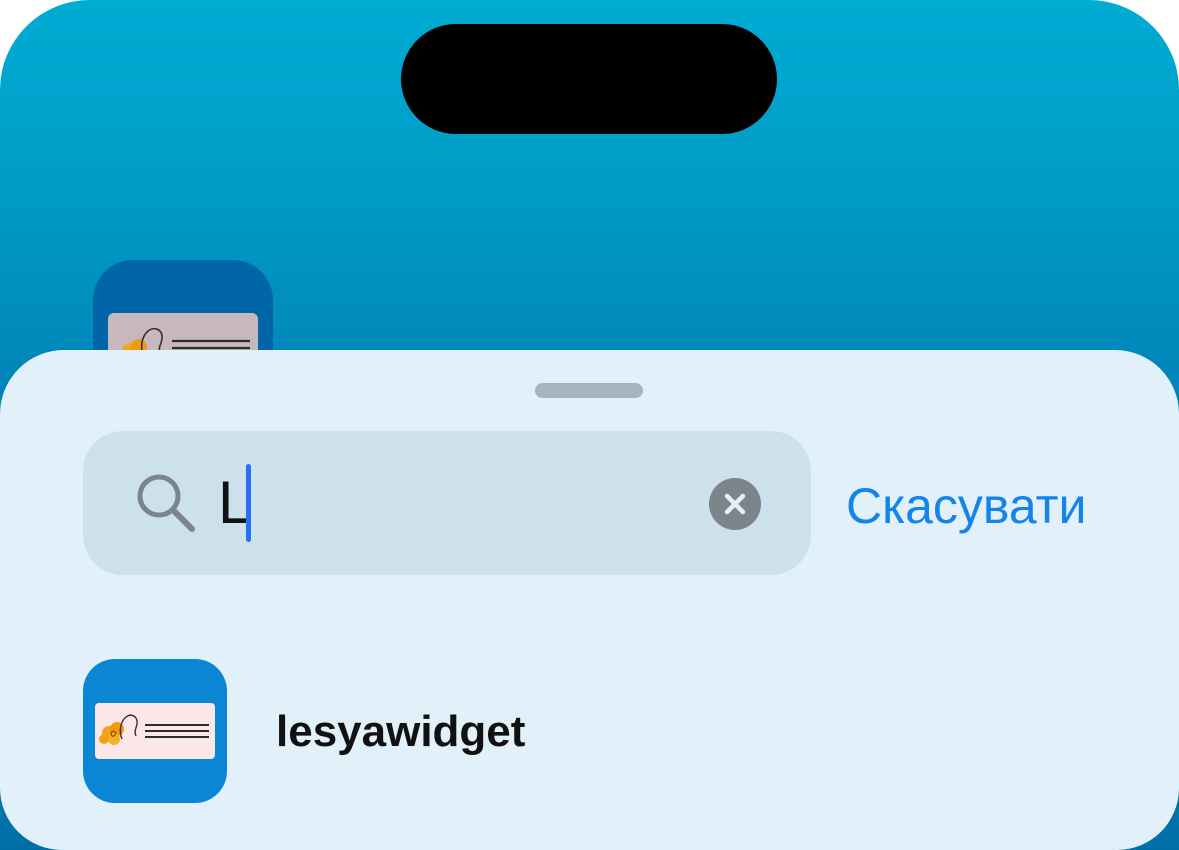 This screenshot has width=1179, height=850. I want to click on search-result-row: lesyawidget, so click(583, 731).